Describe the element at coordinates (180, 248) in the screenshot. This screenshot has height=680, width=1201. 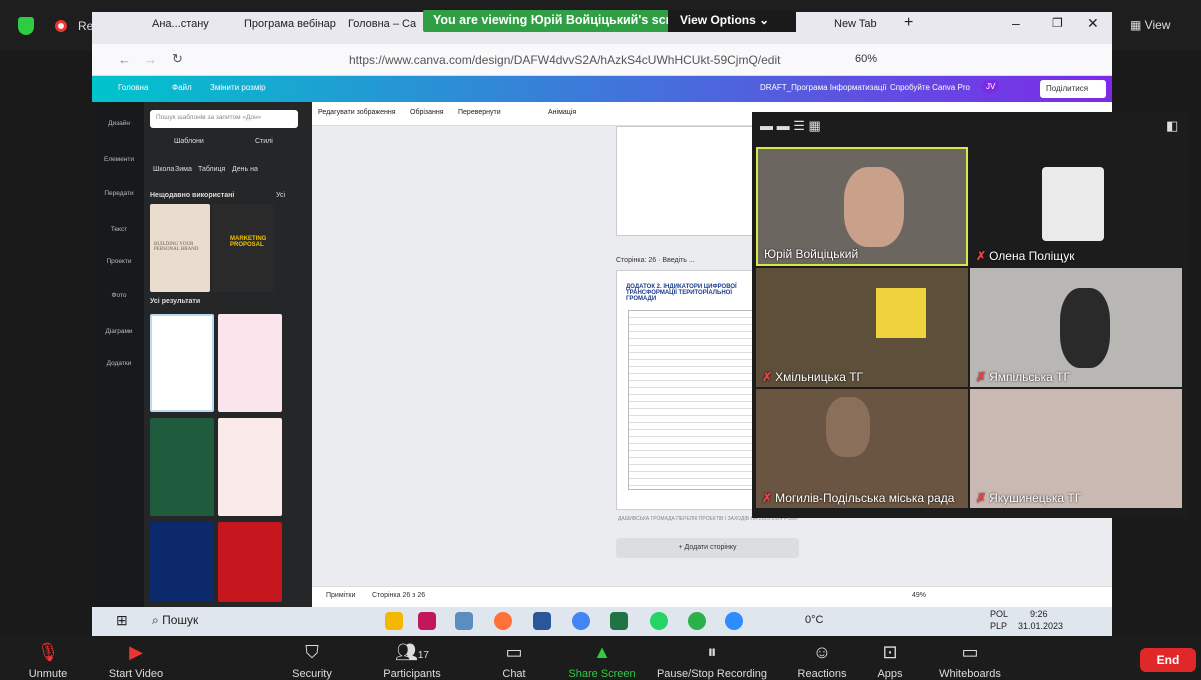
I see `template-thumbnail: BUILDING YOUR PERSONAL BRAND` at that location.